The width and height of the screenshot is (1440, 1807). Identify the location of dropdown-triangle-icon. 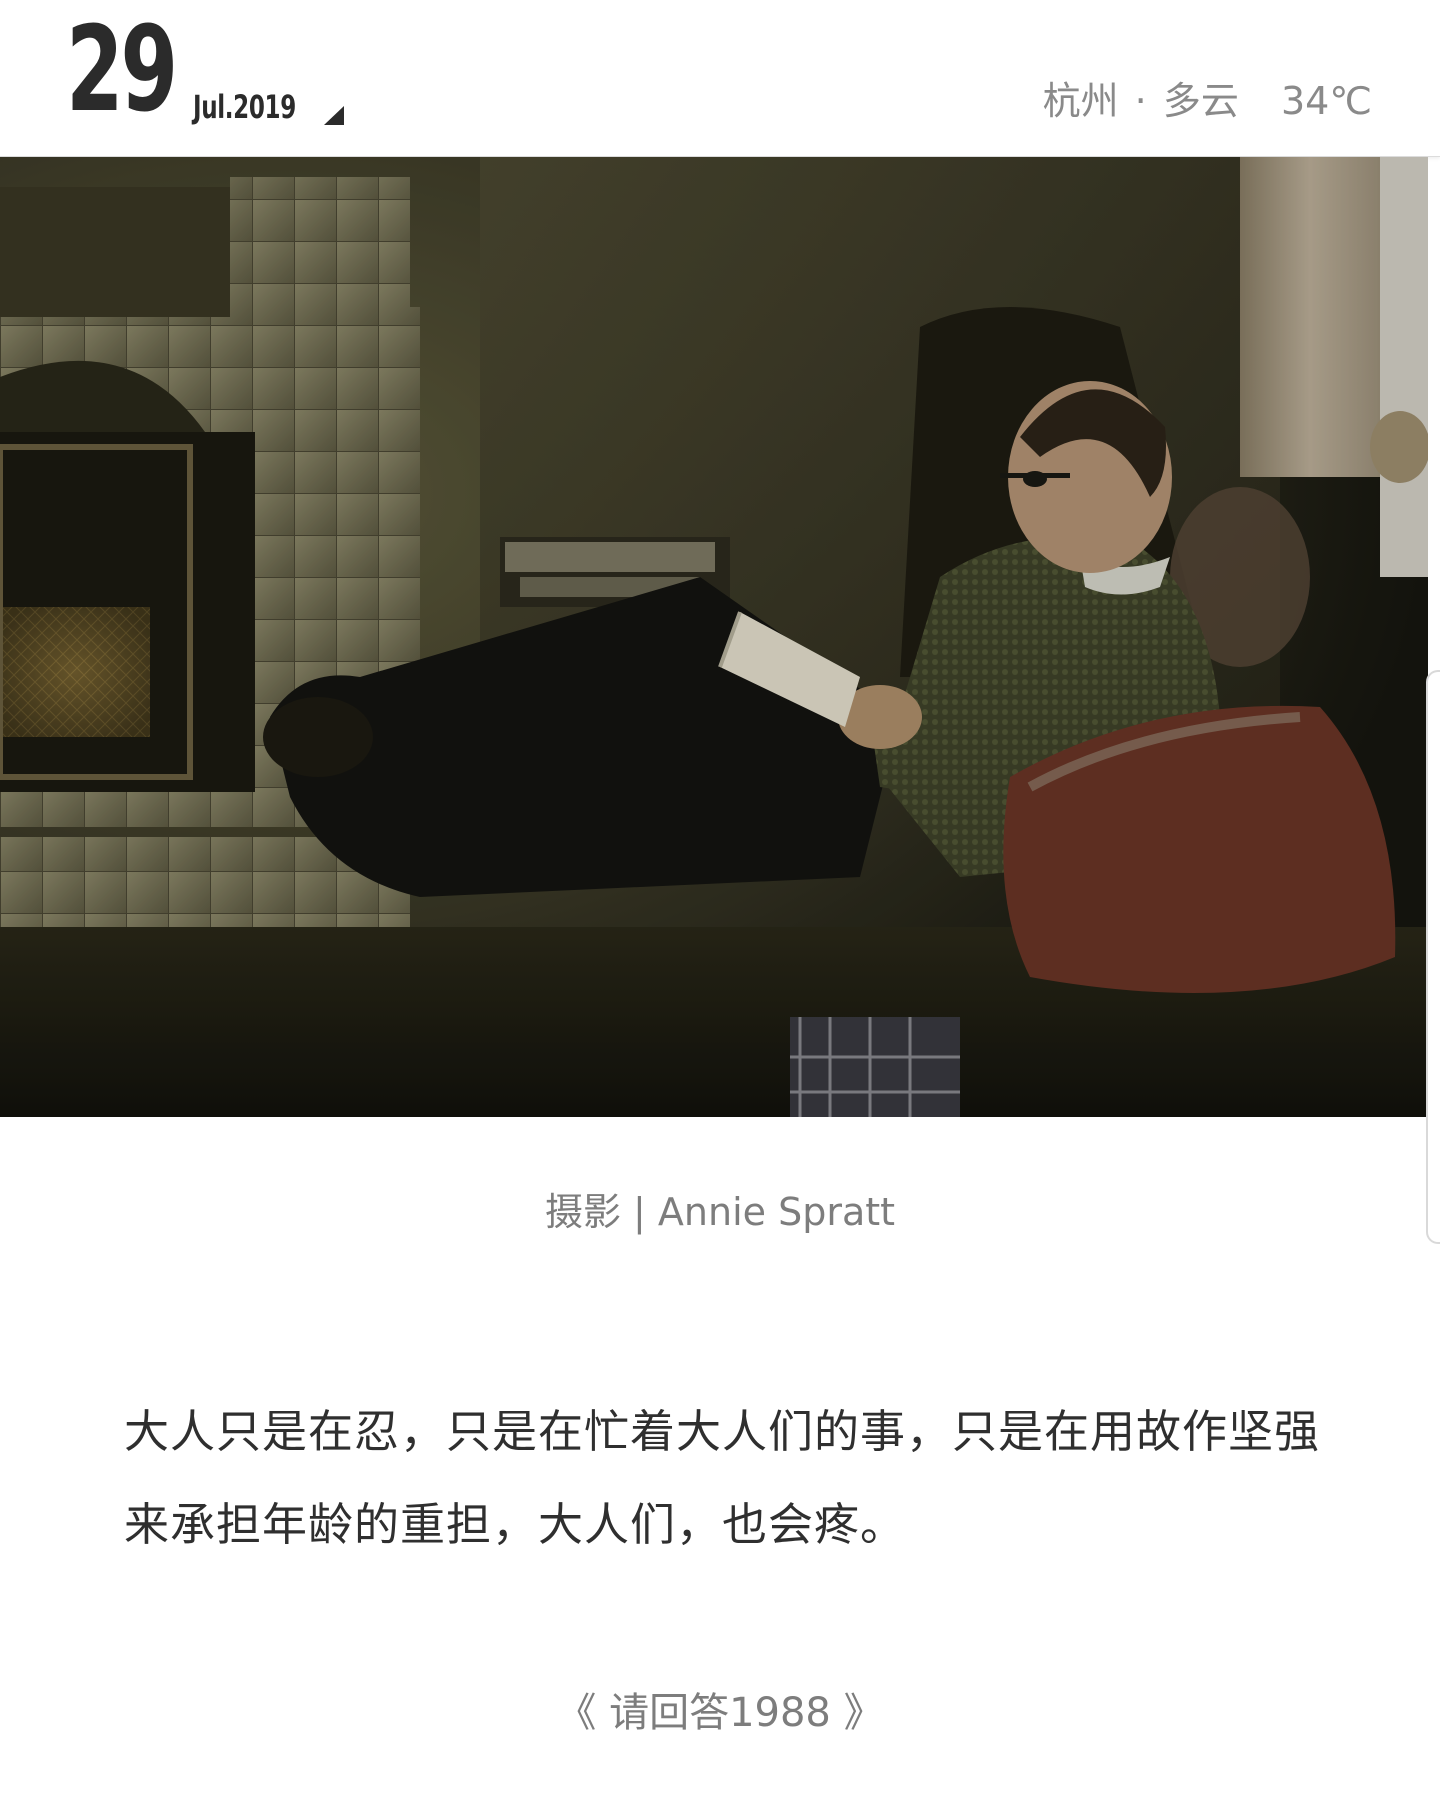
(334, 115).